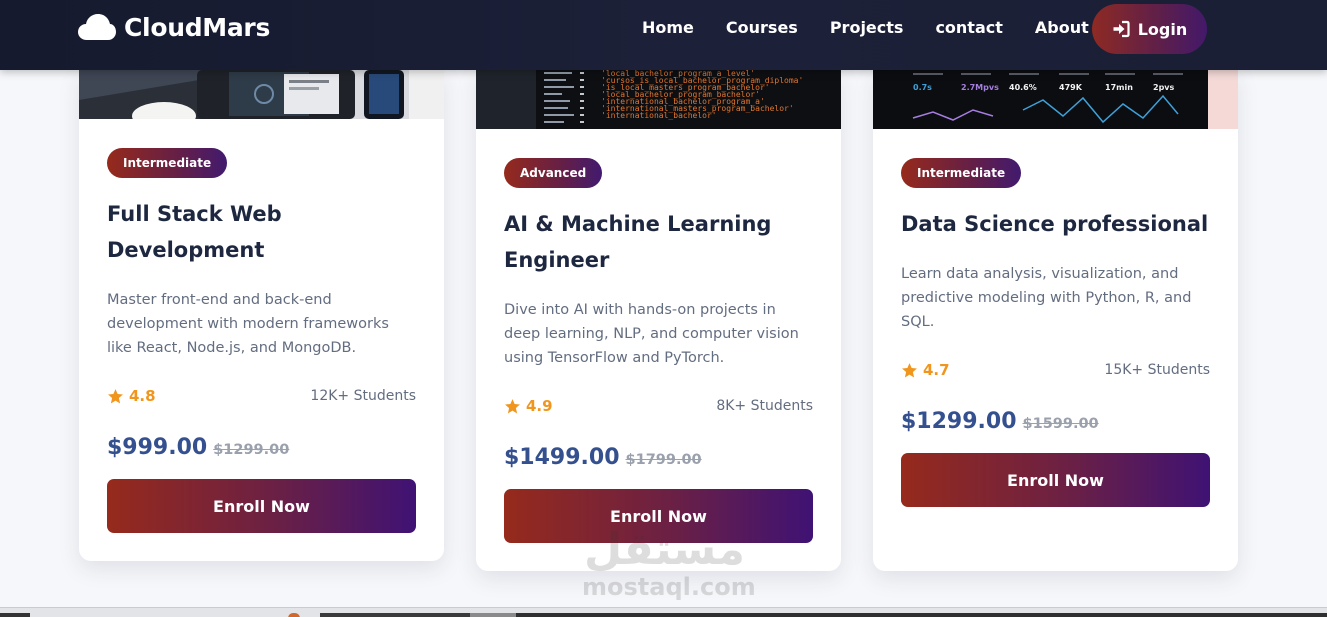 This screenshot has height=617, width=1327. I want to click on stat-6: 2pvs, so click(1164, 87).